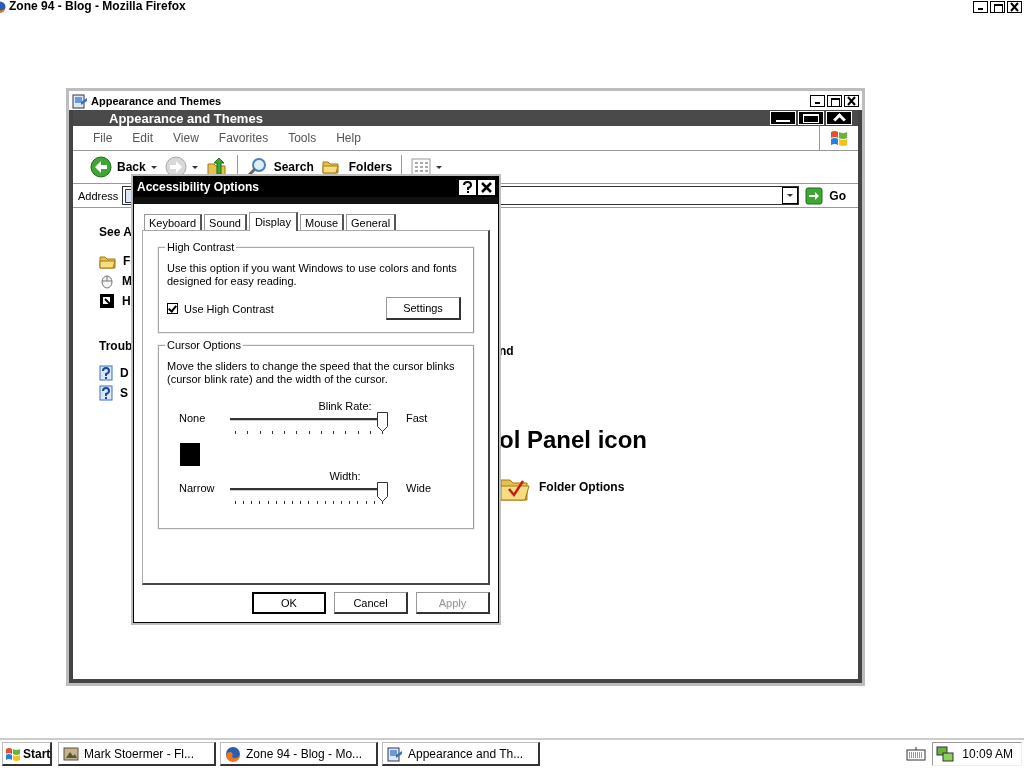 This screenshot has height=768, width=1024. I want to click on window-title: Zone 94 - Blog - Mozilla Firefox, so click(97, 6).